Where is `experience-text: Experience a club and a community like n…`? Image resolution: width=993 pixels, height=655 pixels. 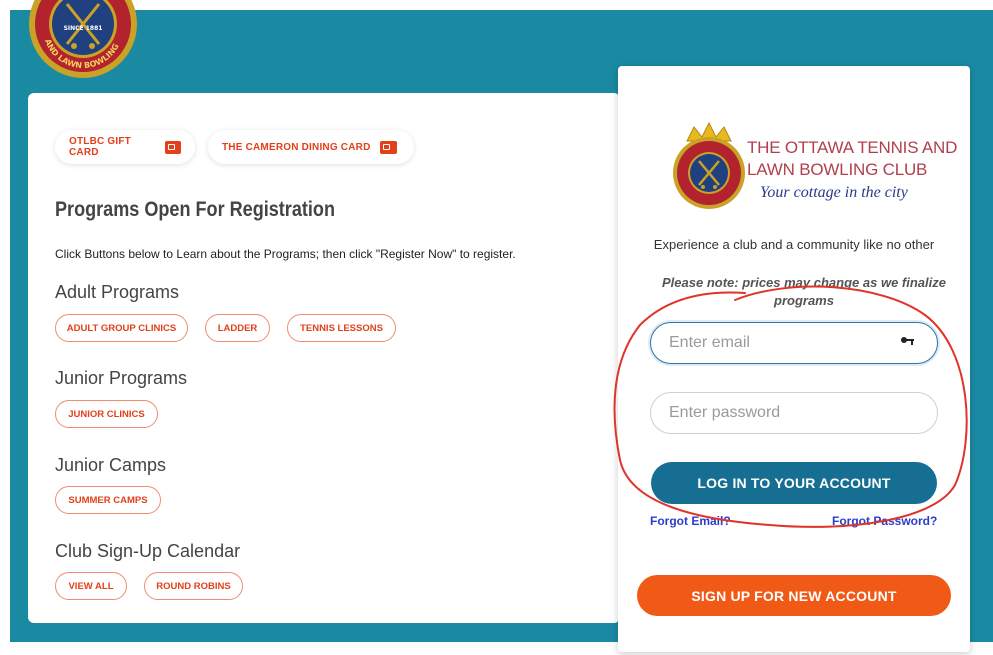 experience-text: Experience a club and a community like n… is located at coordinates (794, 244).